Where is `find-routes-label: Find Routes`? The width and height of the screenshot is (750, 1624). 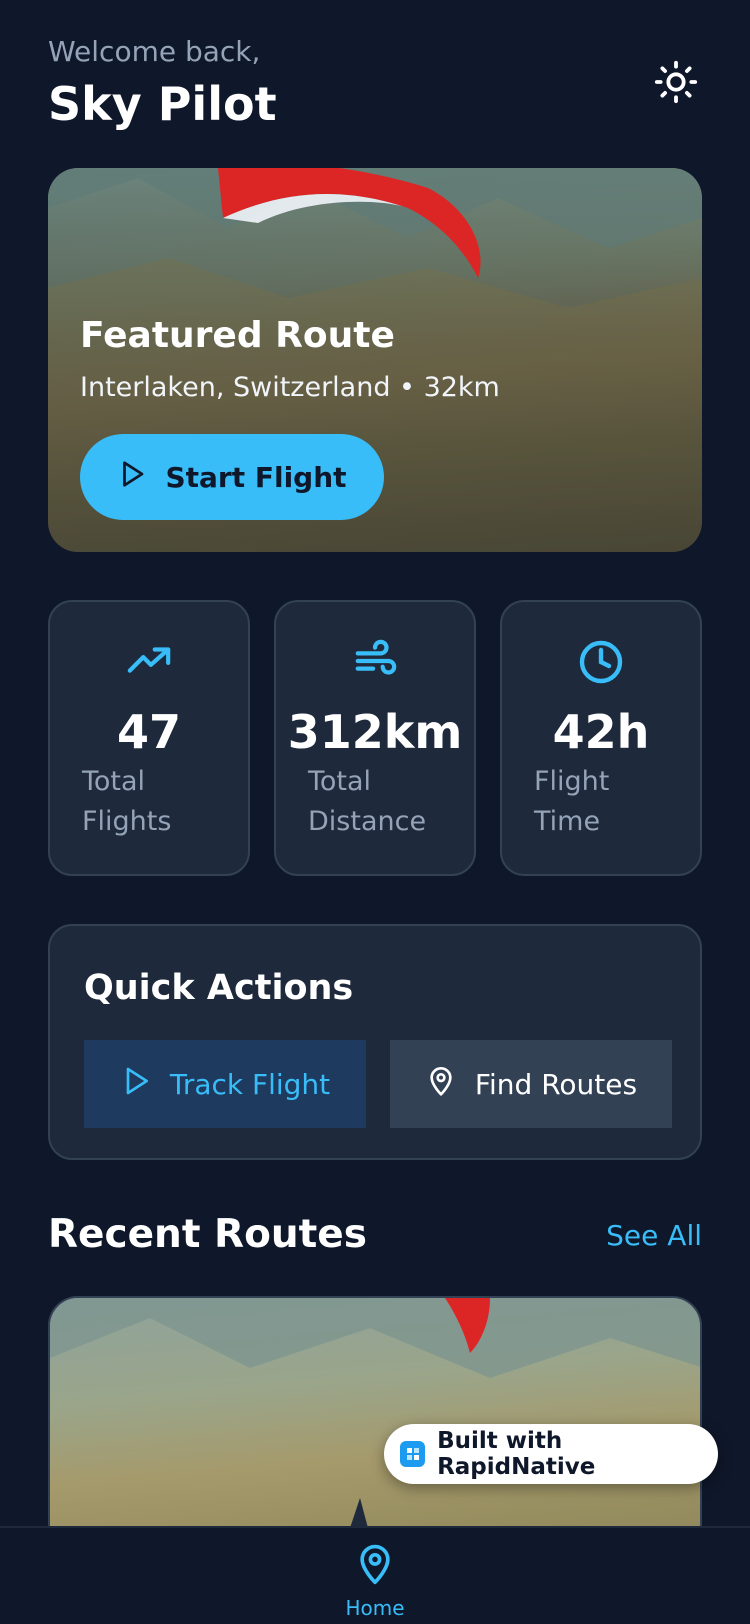
find-routes-label: Find Routes is located at coordinates (556, 1084).